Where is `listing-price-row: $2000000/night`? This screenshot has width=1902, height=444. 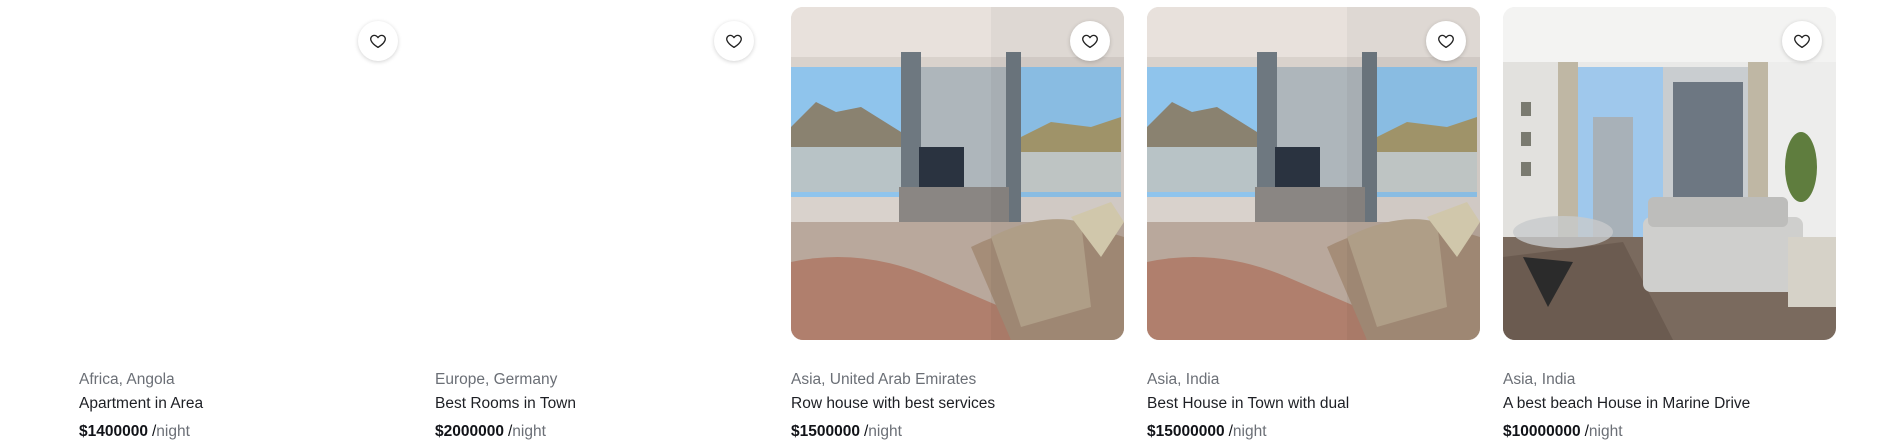
listing-price-row: $2000000/night is located at coordinates (601, 432).